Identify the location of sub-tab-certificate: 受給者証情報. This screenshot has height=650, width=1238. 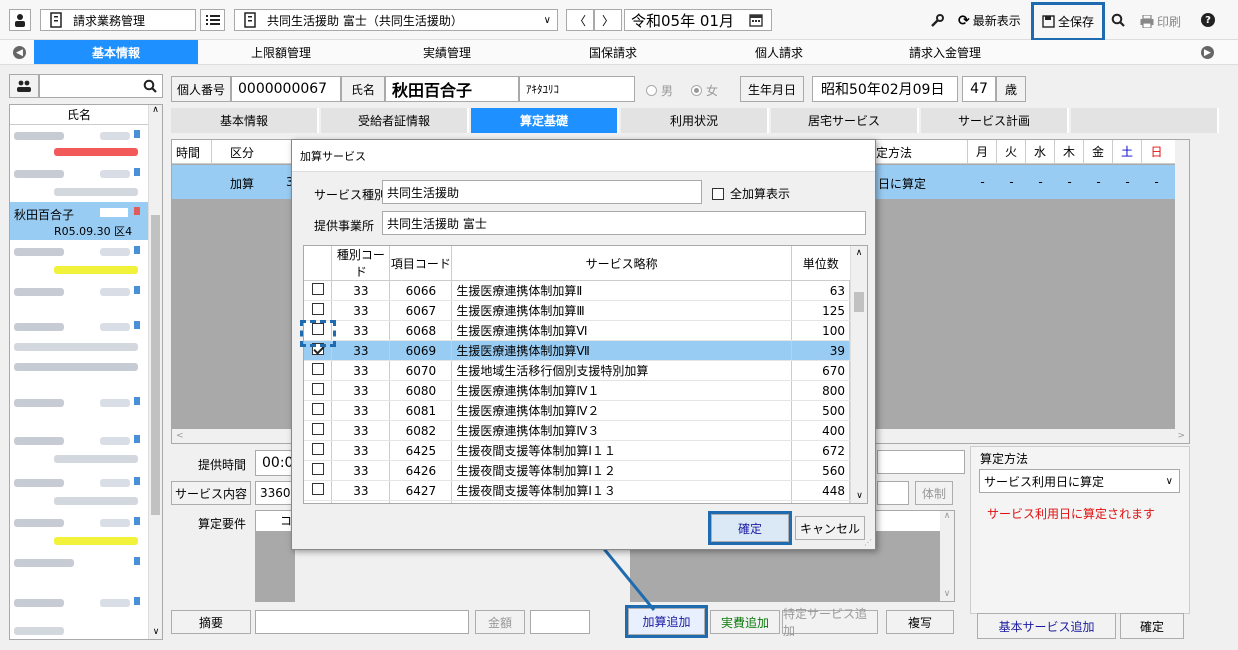
(395, 120).